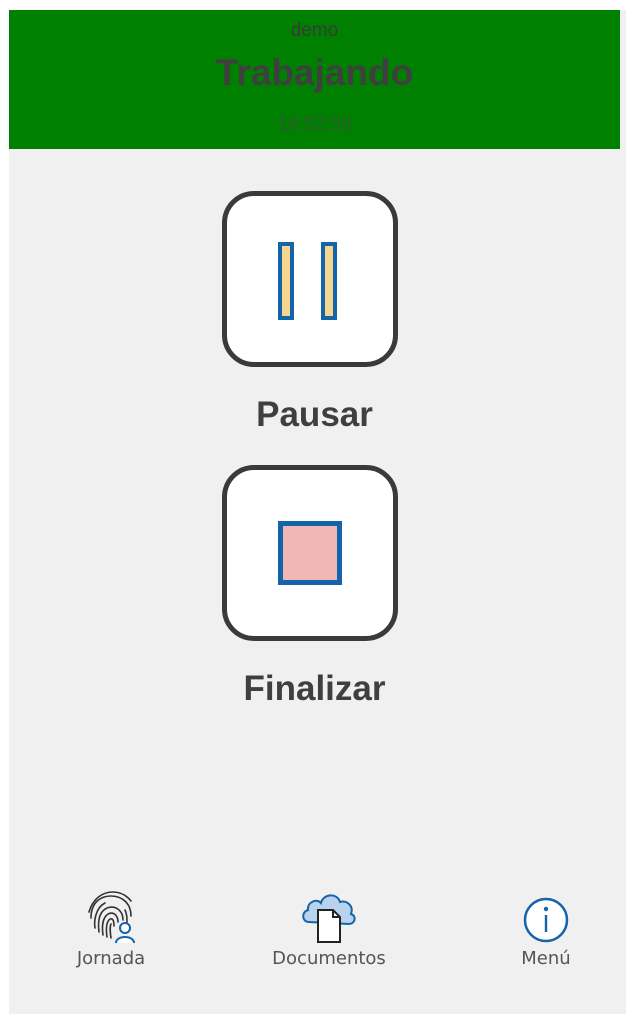 The width and height of the screenshot is (634, 1024). What do you see at coordinates (111, 917) in the screenshot?
I see `fingerprint-user-icon` at bounding box center [111, 917].